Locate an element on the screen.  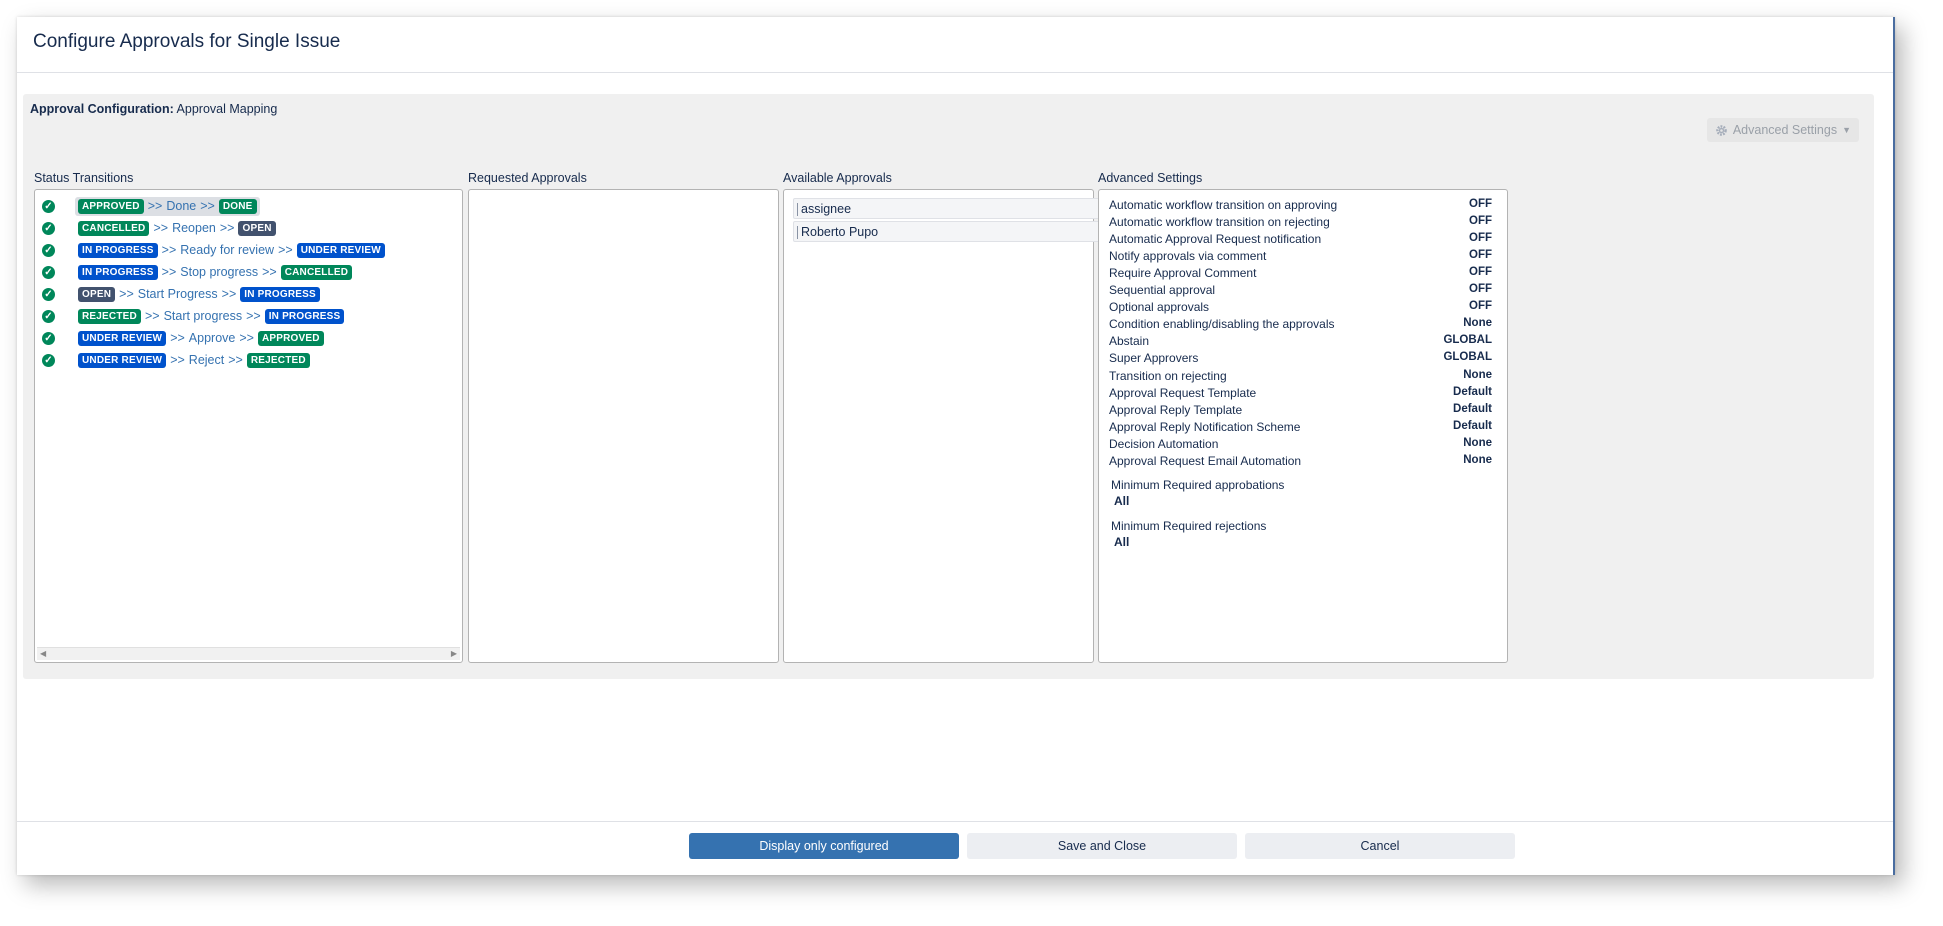
cancel-button: Cancel is located at coordinates (1380, 846).